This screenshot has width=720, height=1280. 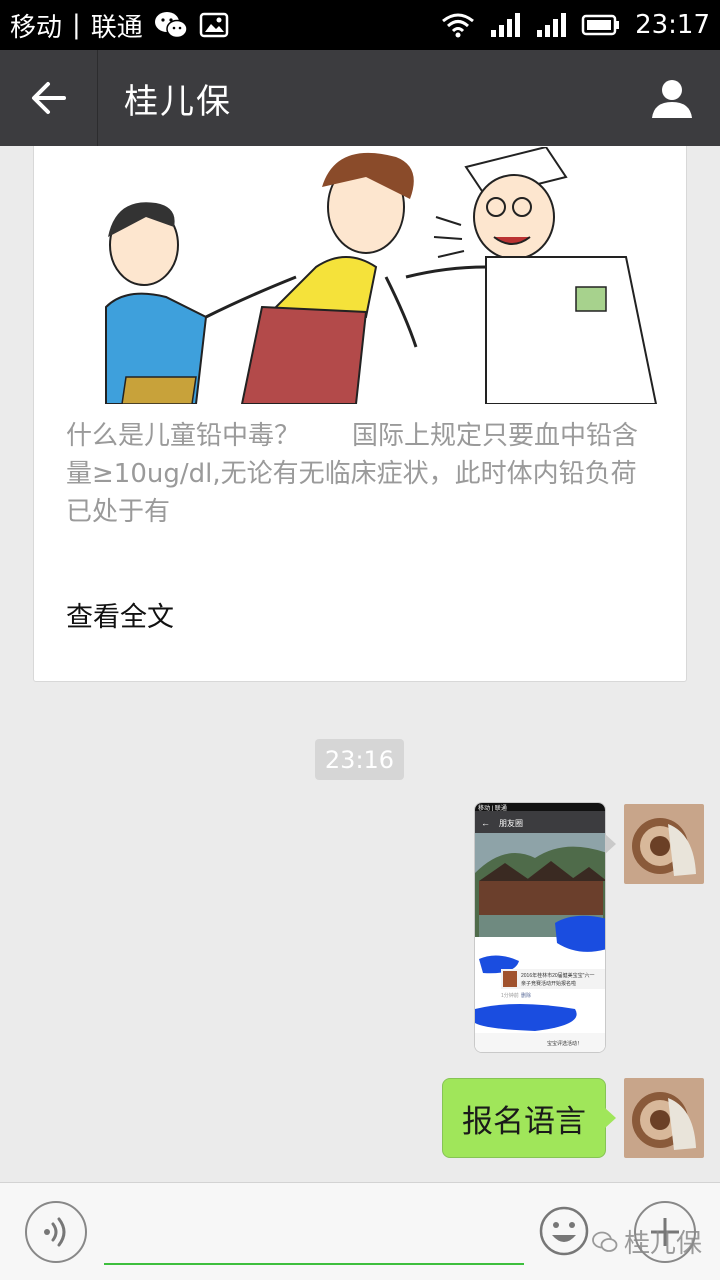 I want to click on status-left: 移动 | 联通, so click(x=119, y=25).